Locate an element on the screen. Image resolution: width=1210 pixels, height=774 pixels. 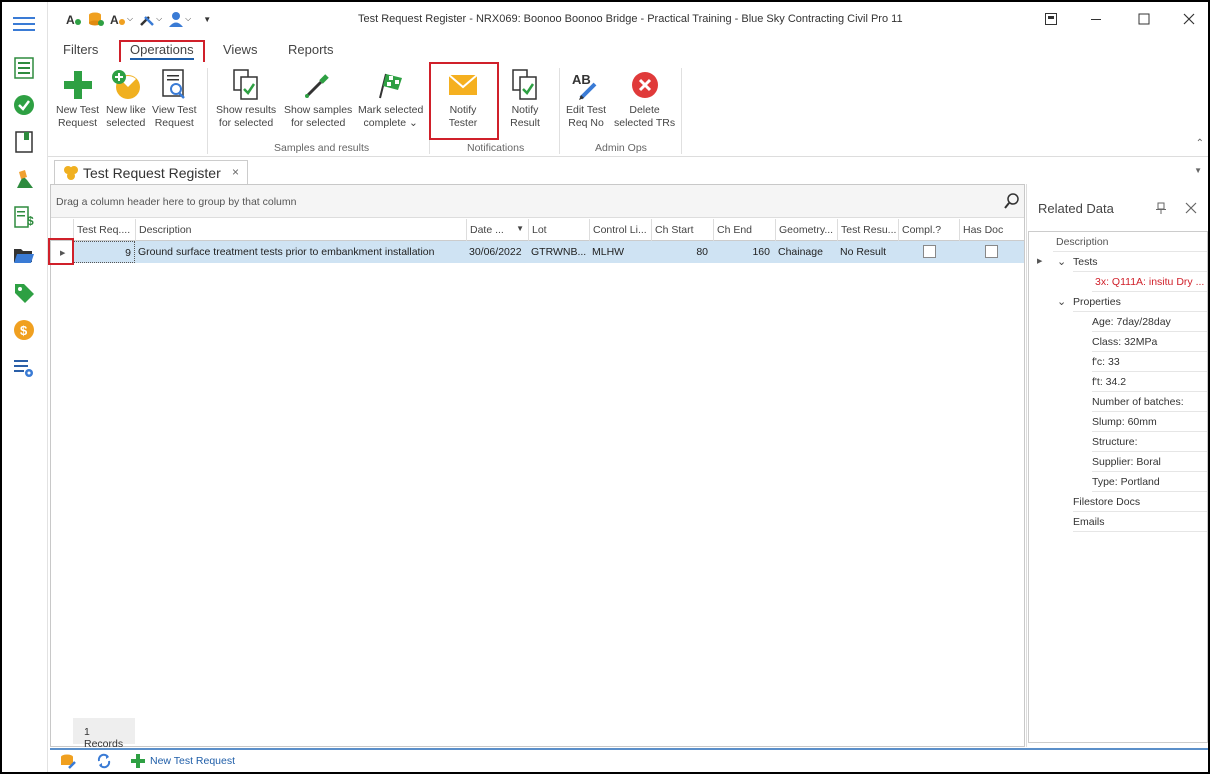
show-samples-button: Show samples for selected is located at coordinates (318, 99).